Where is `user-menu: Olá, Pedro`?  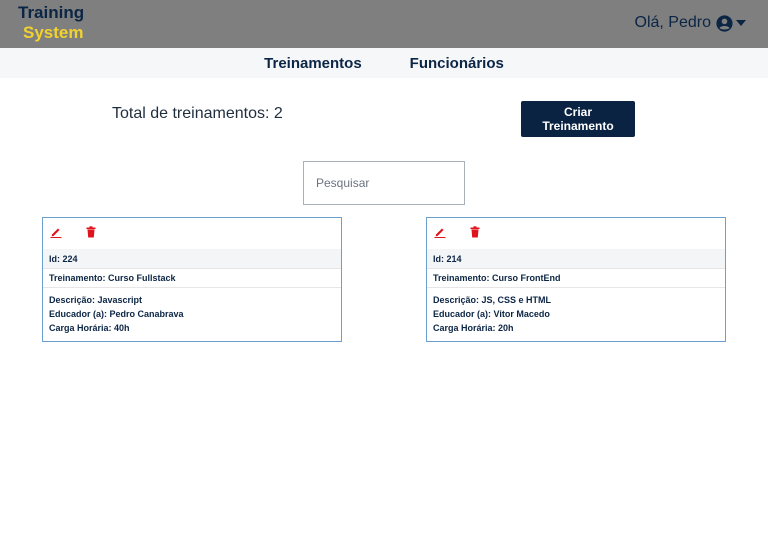 user-menu: Olá, Pedro is located at coordinates (690, 23).